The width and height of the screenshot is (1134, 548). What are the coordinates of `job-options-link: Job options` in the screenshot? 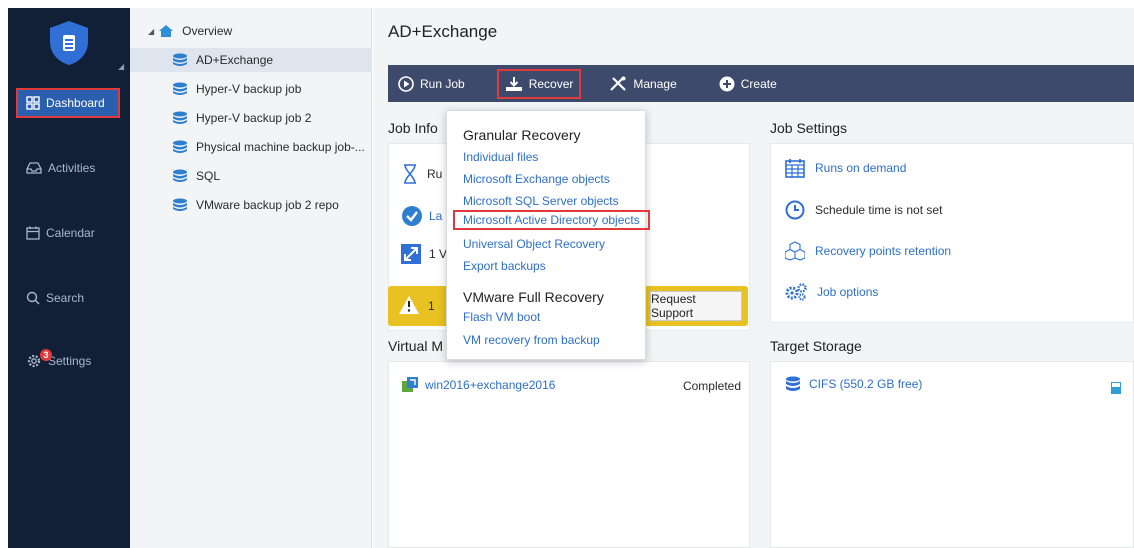 It's located at (847, 292).